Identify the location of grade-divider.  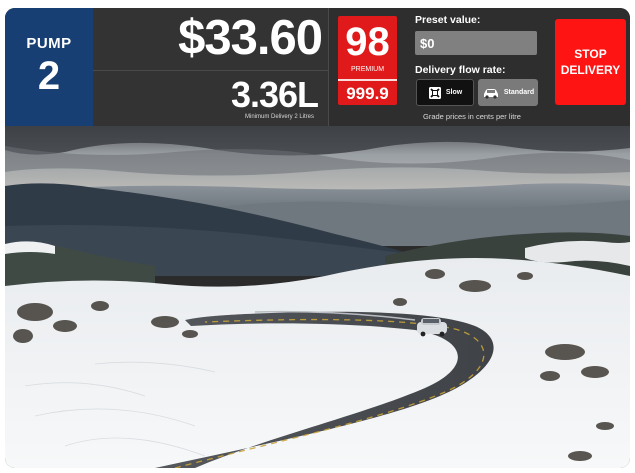
(367, 80).